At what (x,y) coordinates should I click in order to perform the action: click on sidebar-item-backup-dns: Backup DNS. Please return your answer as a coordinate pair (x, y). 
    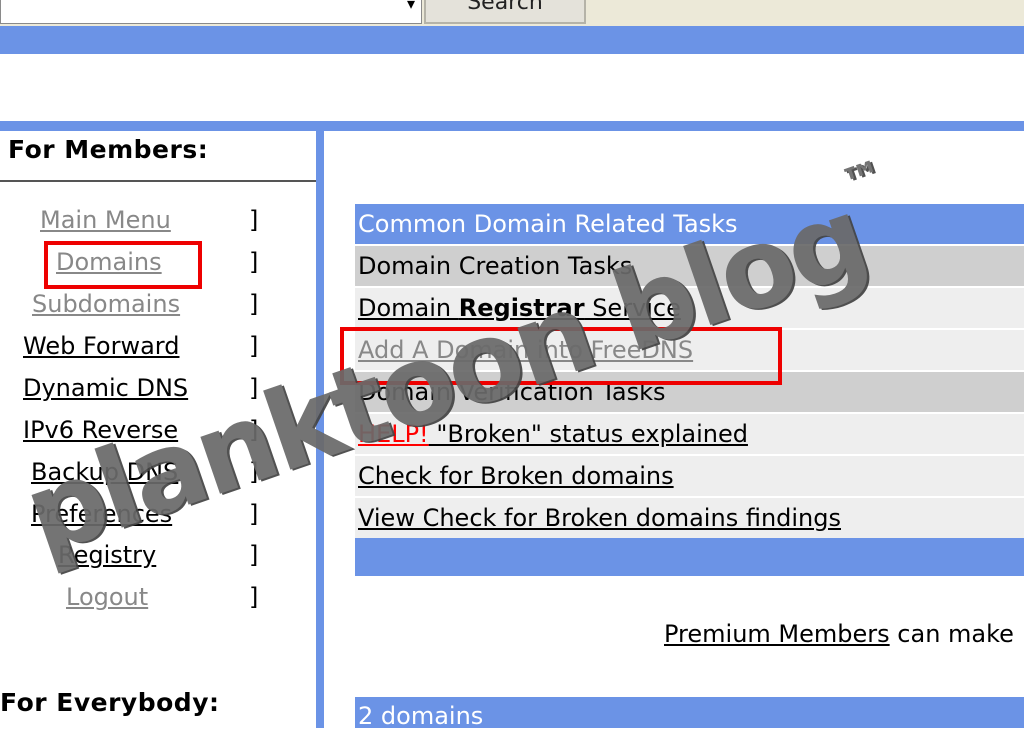
    Looking at the image, I should click on (104, 472).